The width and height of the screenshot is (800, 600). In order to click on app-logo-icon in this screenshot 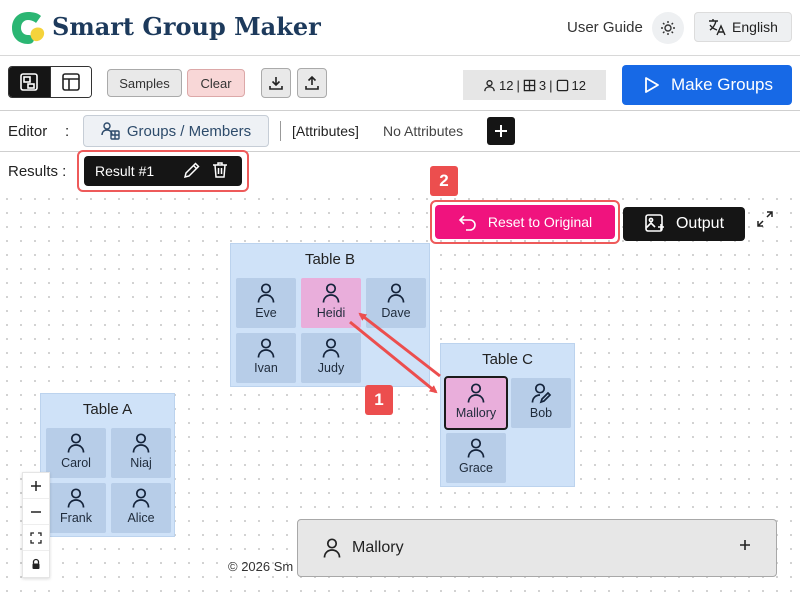, I will do `click(28, 28)`.